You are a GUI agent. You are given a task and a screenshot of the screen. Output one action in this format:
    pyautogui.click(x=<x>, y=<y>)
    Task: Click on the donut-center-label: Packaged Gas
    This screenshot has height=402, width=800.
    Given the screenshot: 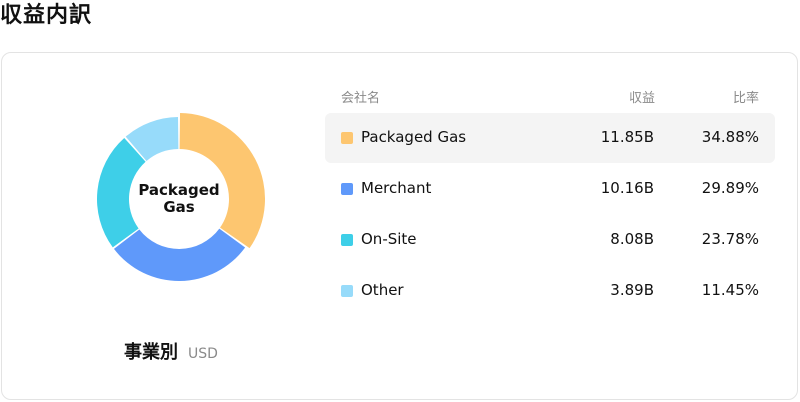 What is the action you would take?
    pyautogui.click(x=179, y=198)
    